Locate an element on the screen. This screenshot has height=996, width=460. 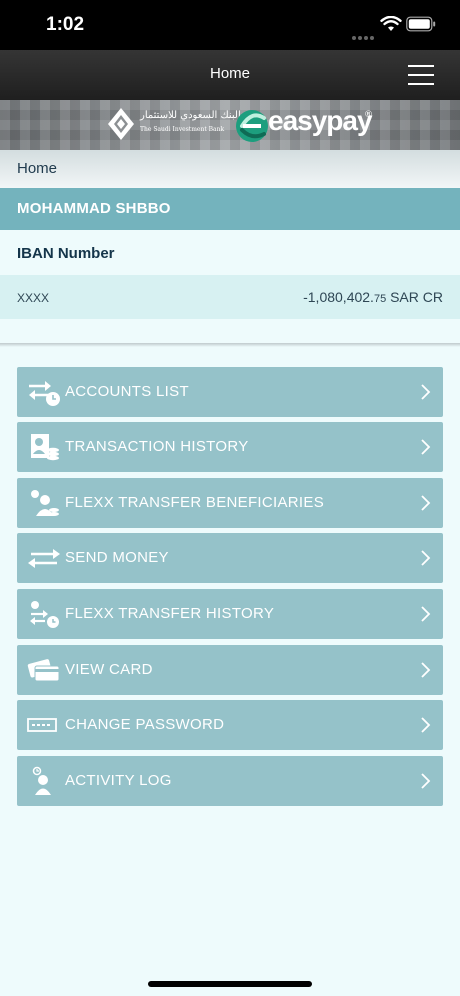
easypay-brand-text: easypay is located at coordinates (320, 120).